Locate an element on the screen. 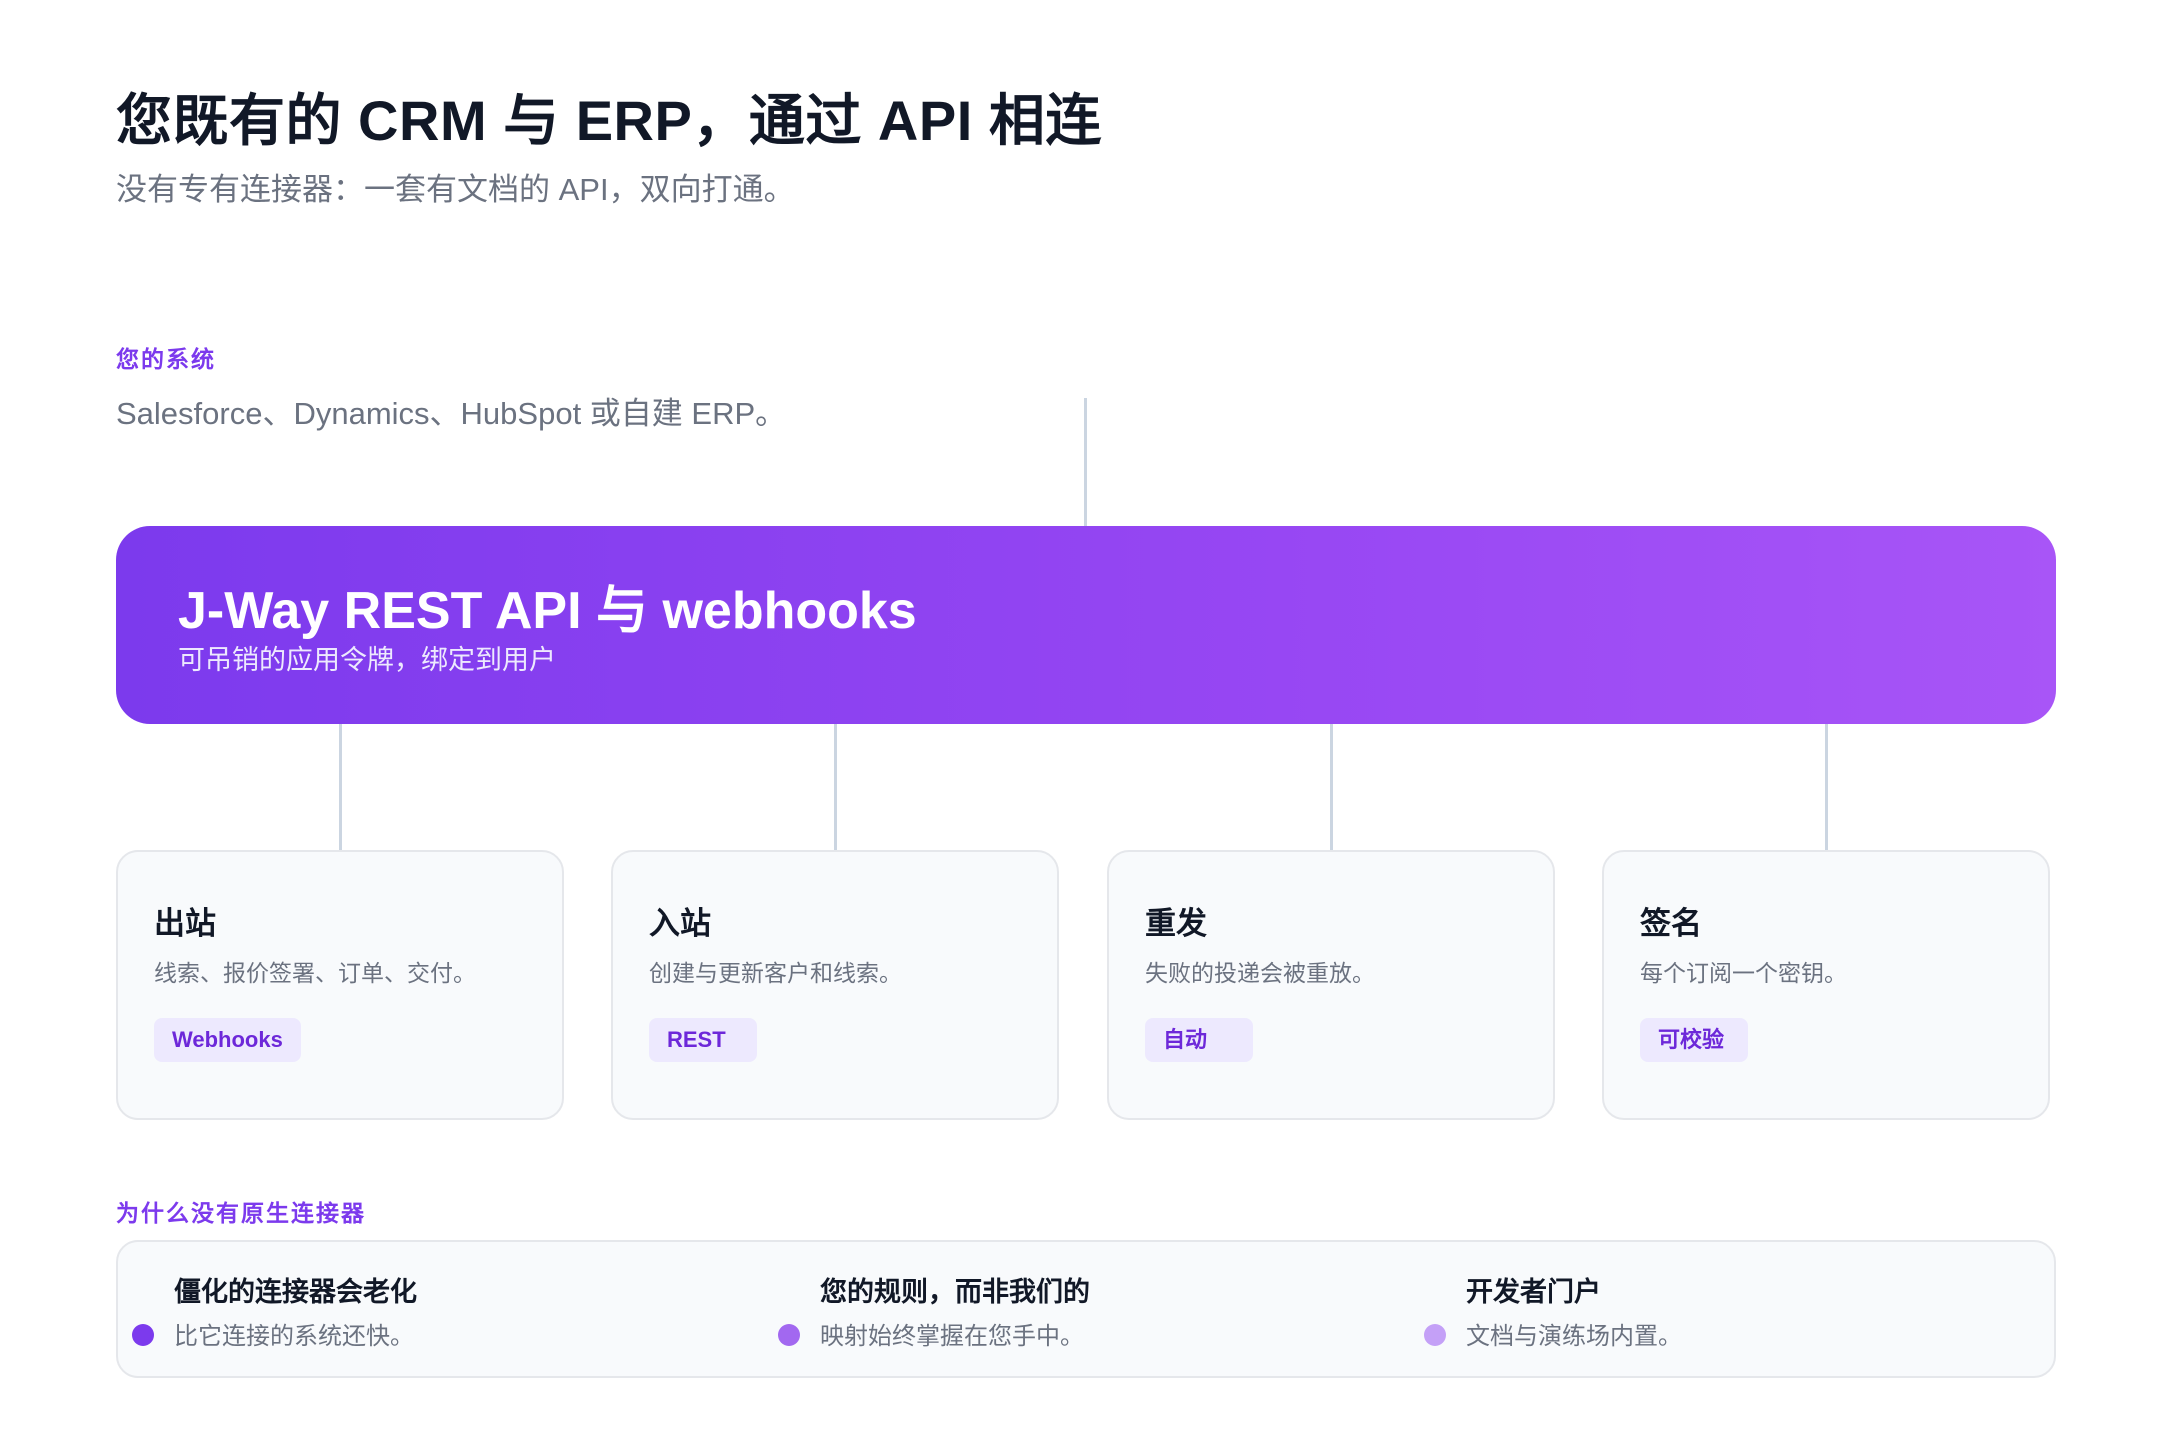 This screenshot has height=1440, width=2160. hub-subtitle: 可吊销的应用令牌，绑定到用户 is located at coordinates (367, 660).